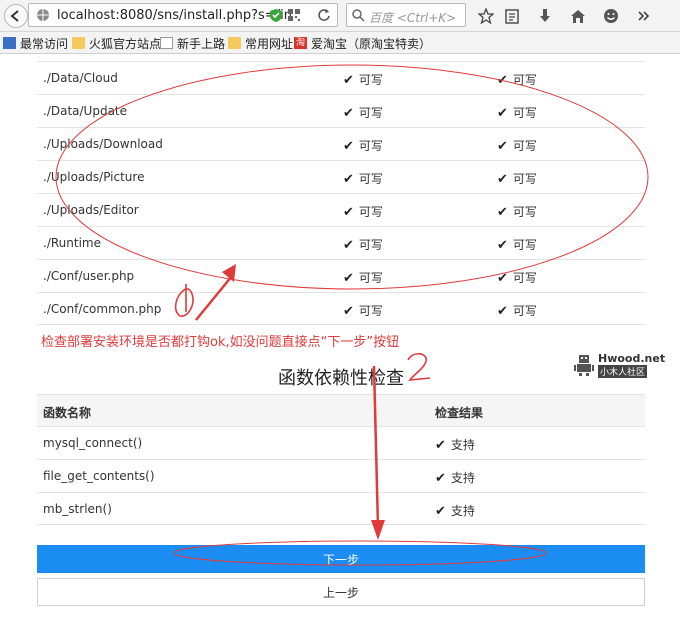 Image resolution: width=680 pixels, height=629 pixels. I want to click on download-arrow-icon, so click(545, 15).